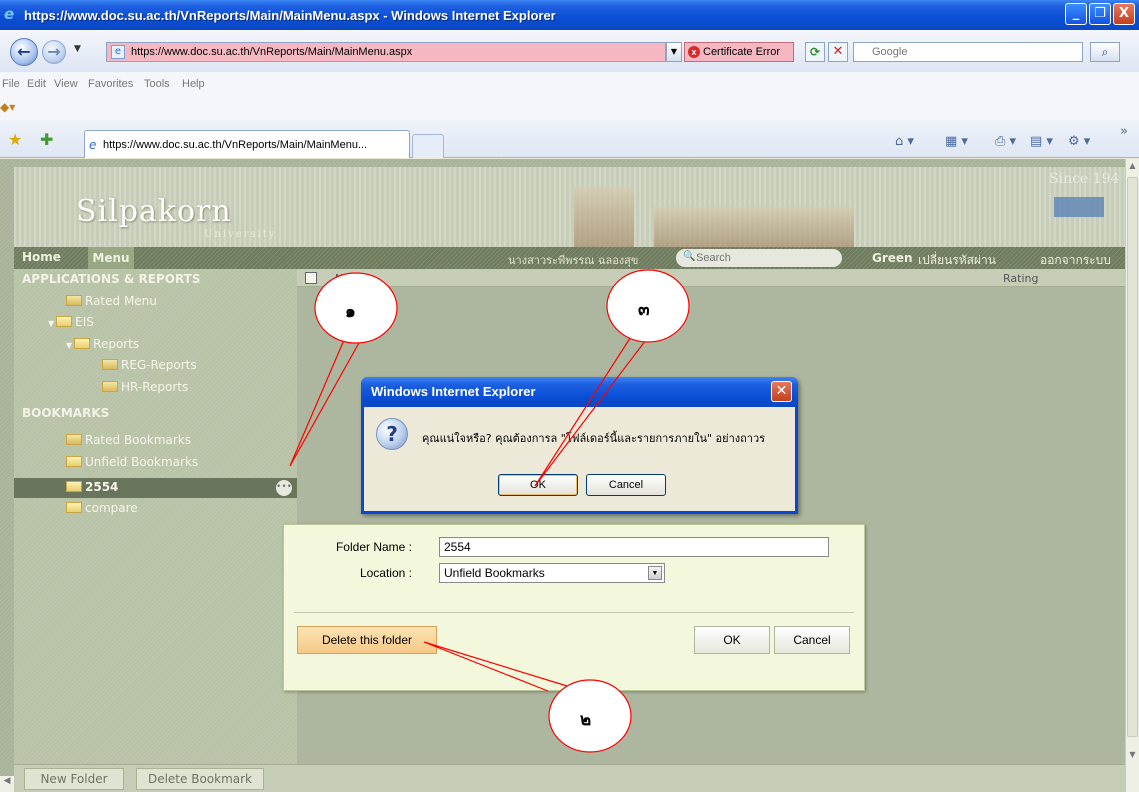 The height and width of the screenshot is (792, 1139). Describe the element at coordinates (284, 488) in the screenshot. I see `folder-options-icon: •••` at that location.